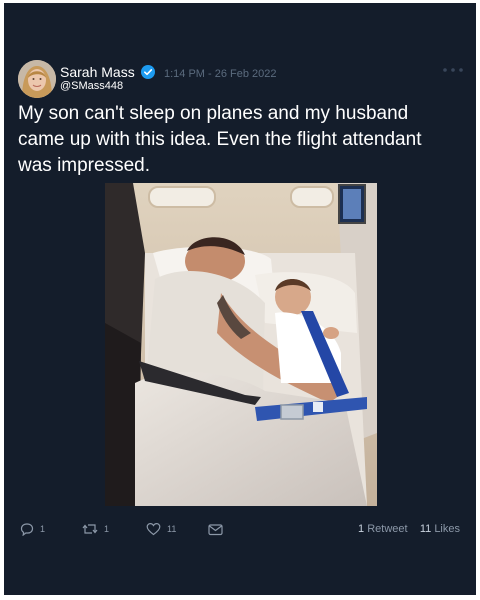  I want to click on retweet-button: 1, so click(95, 529).